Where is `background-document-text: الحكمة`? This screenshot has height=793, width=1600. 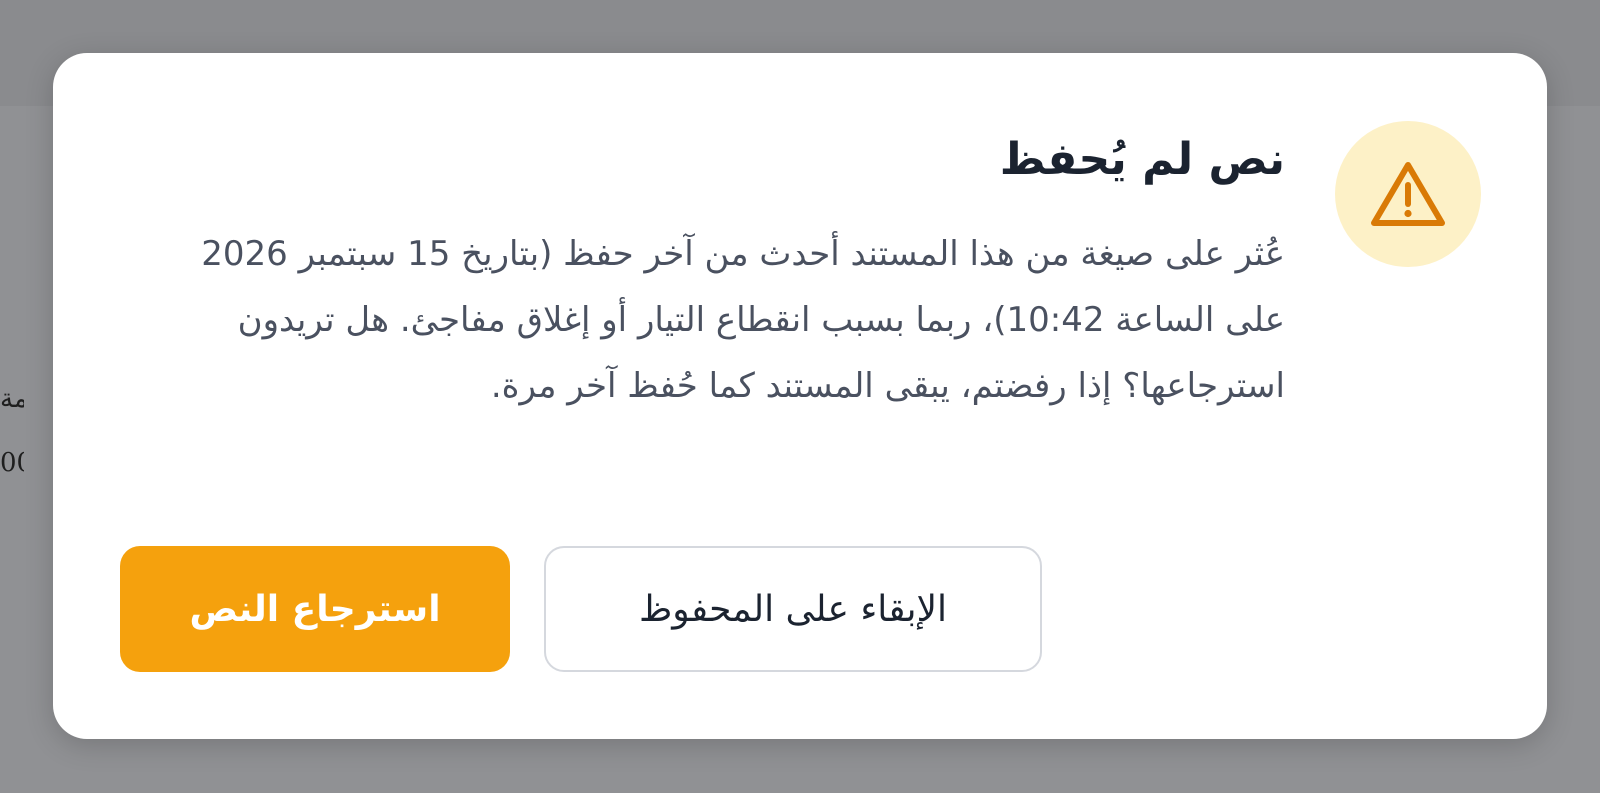 background-document-text: الحكمة is located at coordinates (12, 399).